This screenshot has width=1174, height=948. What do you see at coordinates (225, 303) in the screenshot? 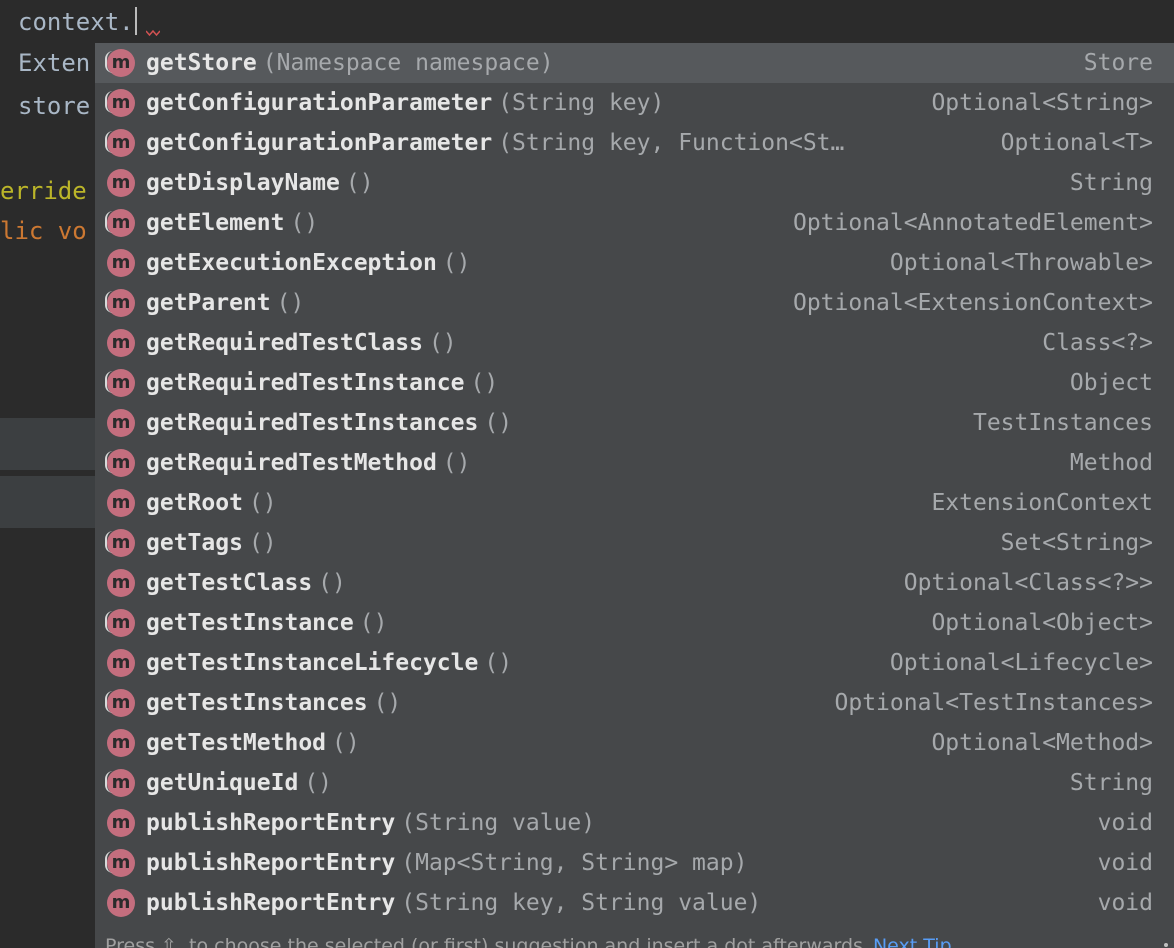
I see `method-signature: getParent()` at bounding box center [225, 303].